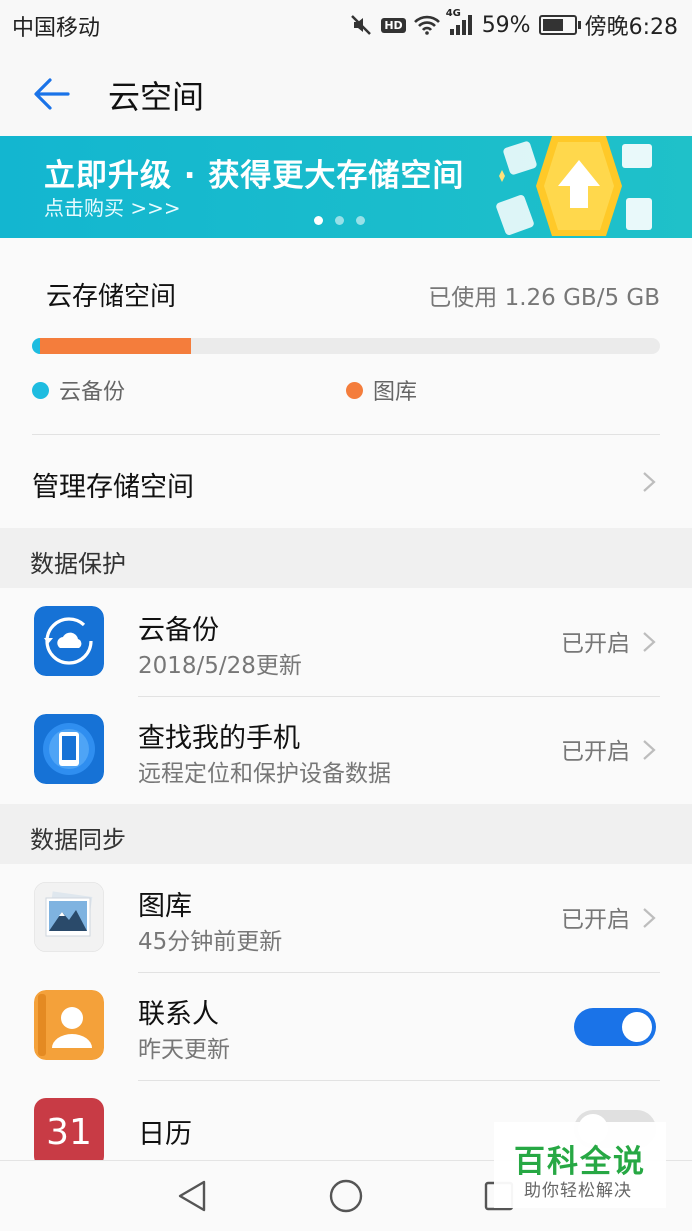  Describe the element at coordinates (219, 738) in the screenshot. I see `item-title: 查找我的手机` at that location.